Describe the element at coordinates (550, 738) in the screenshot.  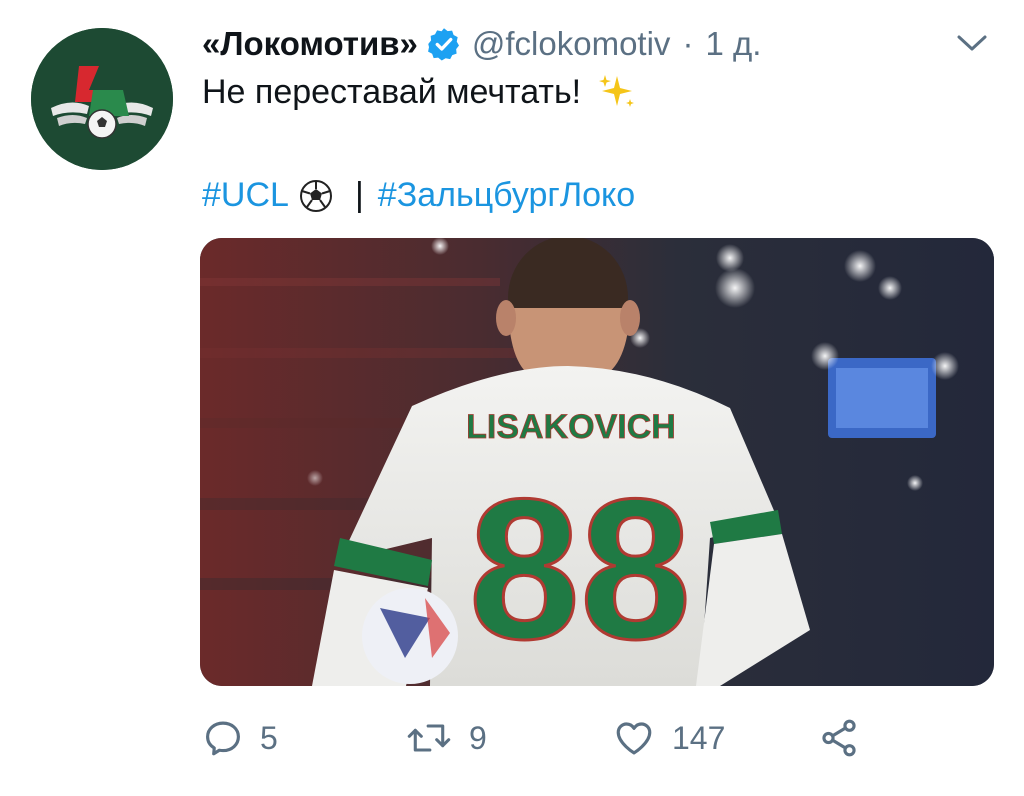
I see `tweet-actions: 5 9 147` at that location.